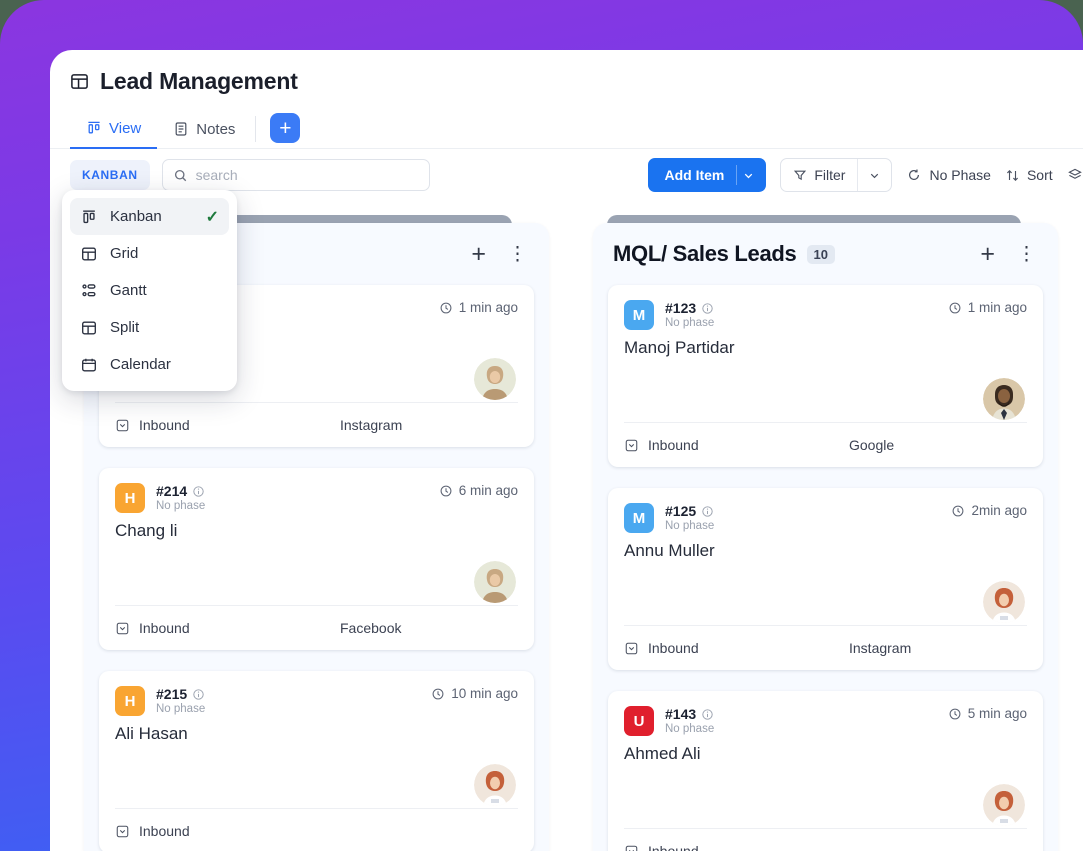  Describe the element at coordinates (316, 498) in the screenshot. I see `card-header: H #214 No phase 6 min ago` at that location.